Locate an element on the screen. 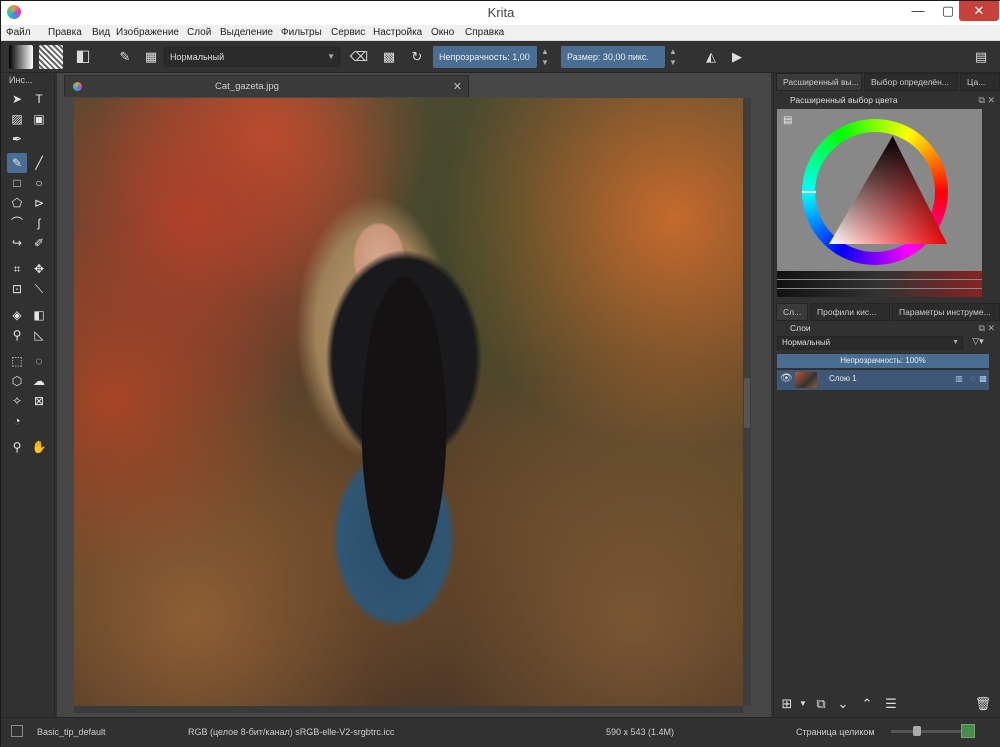 The width and height of the screenshot is (1000, 747). ellipse-select-tool-icon: ◌ is located at coordinates (39, 361).